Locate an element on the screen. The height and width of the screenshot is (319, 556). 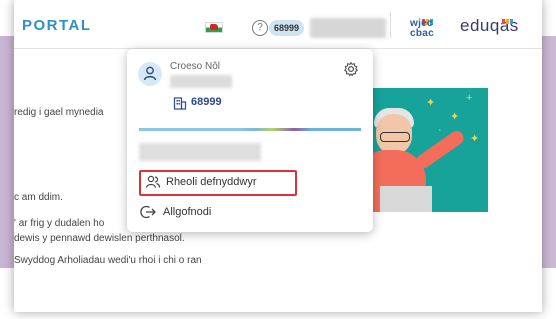
portal-title: PORTAL is located at coordinates (57, 25).